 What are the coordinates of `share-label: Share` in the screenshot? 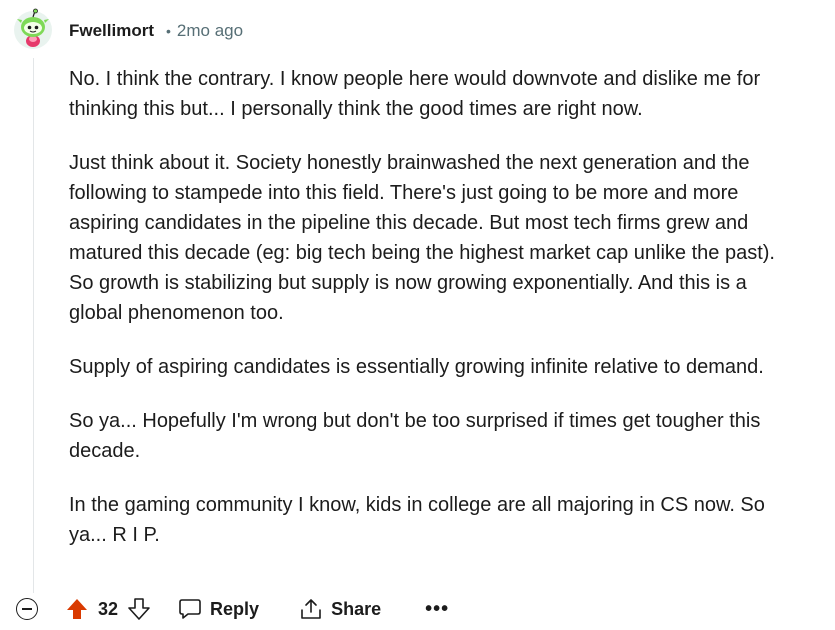 It's located at (356, 608).